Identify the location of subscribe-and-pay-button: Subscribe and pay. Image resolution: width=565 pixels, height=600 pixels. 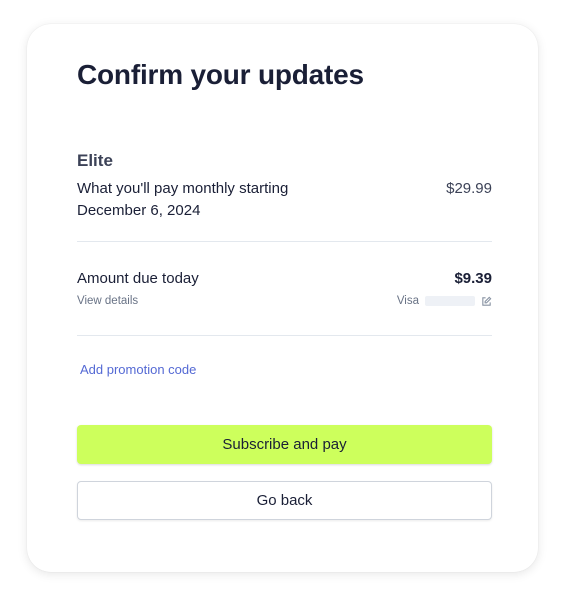
(284, 444).